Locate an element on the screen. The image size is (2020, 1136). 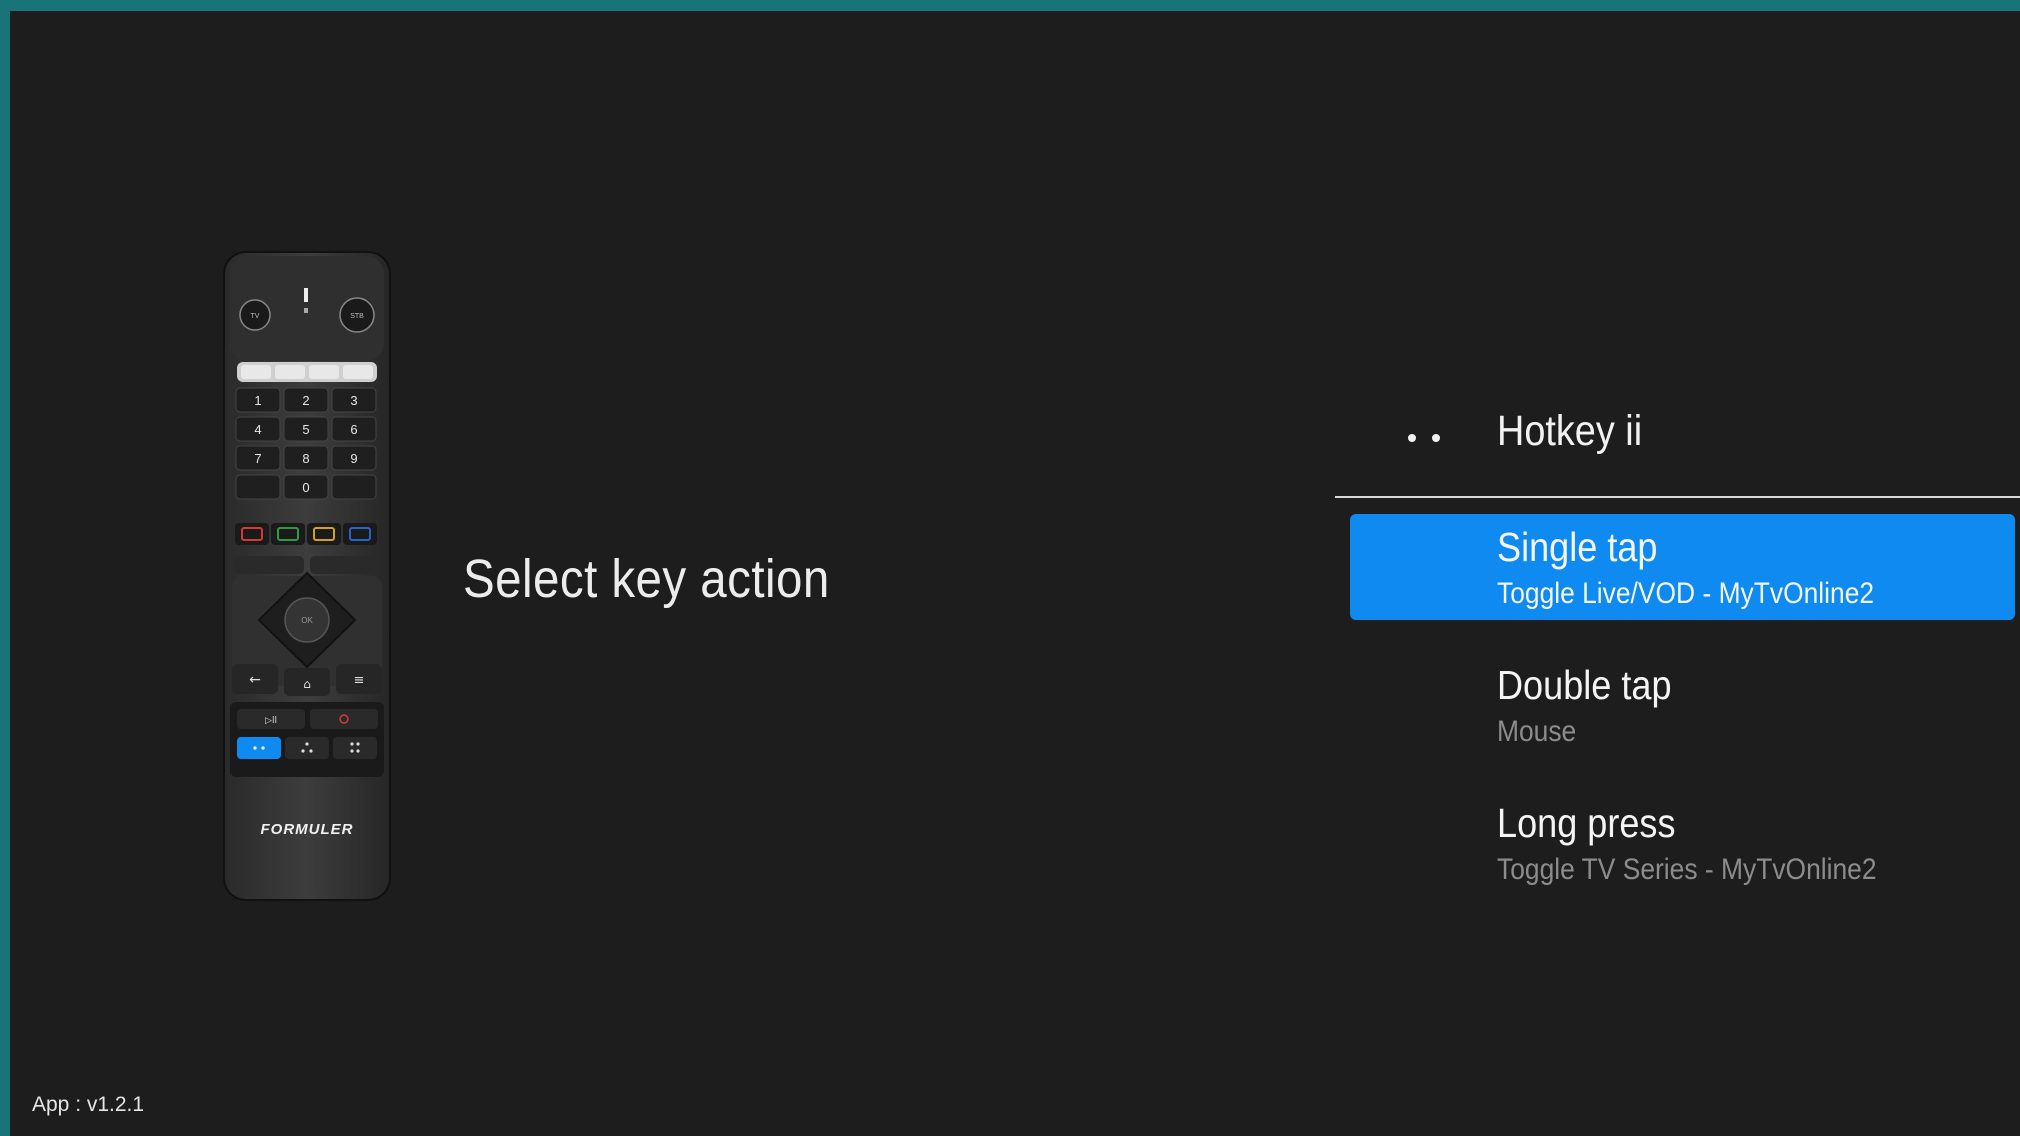
option-label: Double tap is located at coordinates (1584, 685).